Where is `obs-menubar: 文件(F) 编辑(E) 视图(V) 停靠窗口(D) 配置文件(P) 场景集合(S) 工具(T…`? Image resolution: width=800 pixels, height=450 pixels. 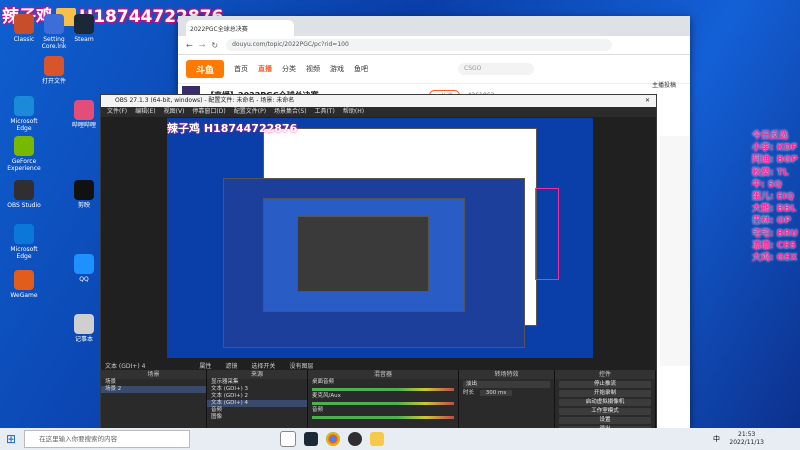 obs-menubar: 文件(F) 编辑(E) 视图(V) 停靠窗口(D) 配置文件(P) 场景集合(S) 工具(T… is located at coordinates (378, 112).